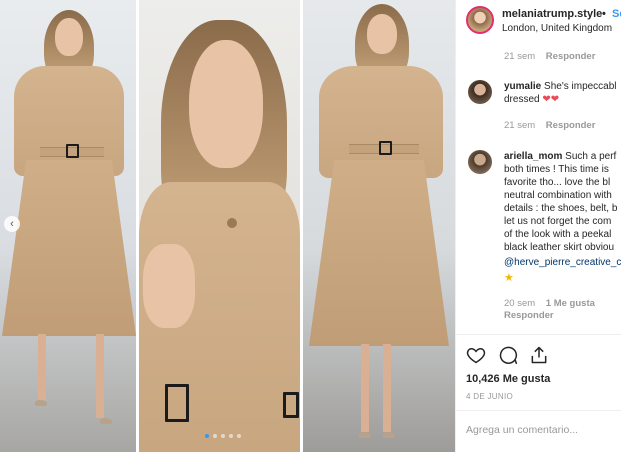 This screenshot has height=452, width=621. I want to click on heart-icon, so click(476, 355).